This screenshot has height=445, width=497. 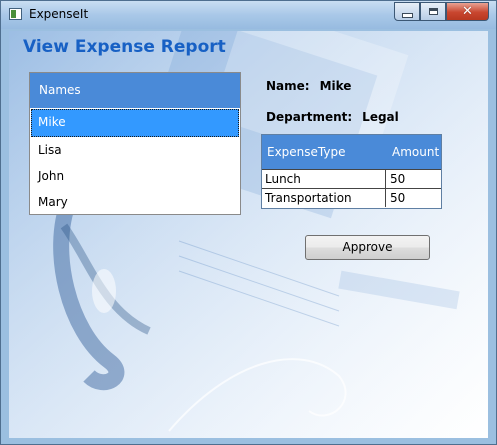 I want to click on app-icon, so click(x=15, y=14).